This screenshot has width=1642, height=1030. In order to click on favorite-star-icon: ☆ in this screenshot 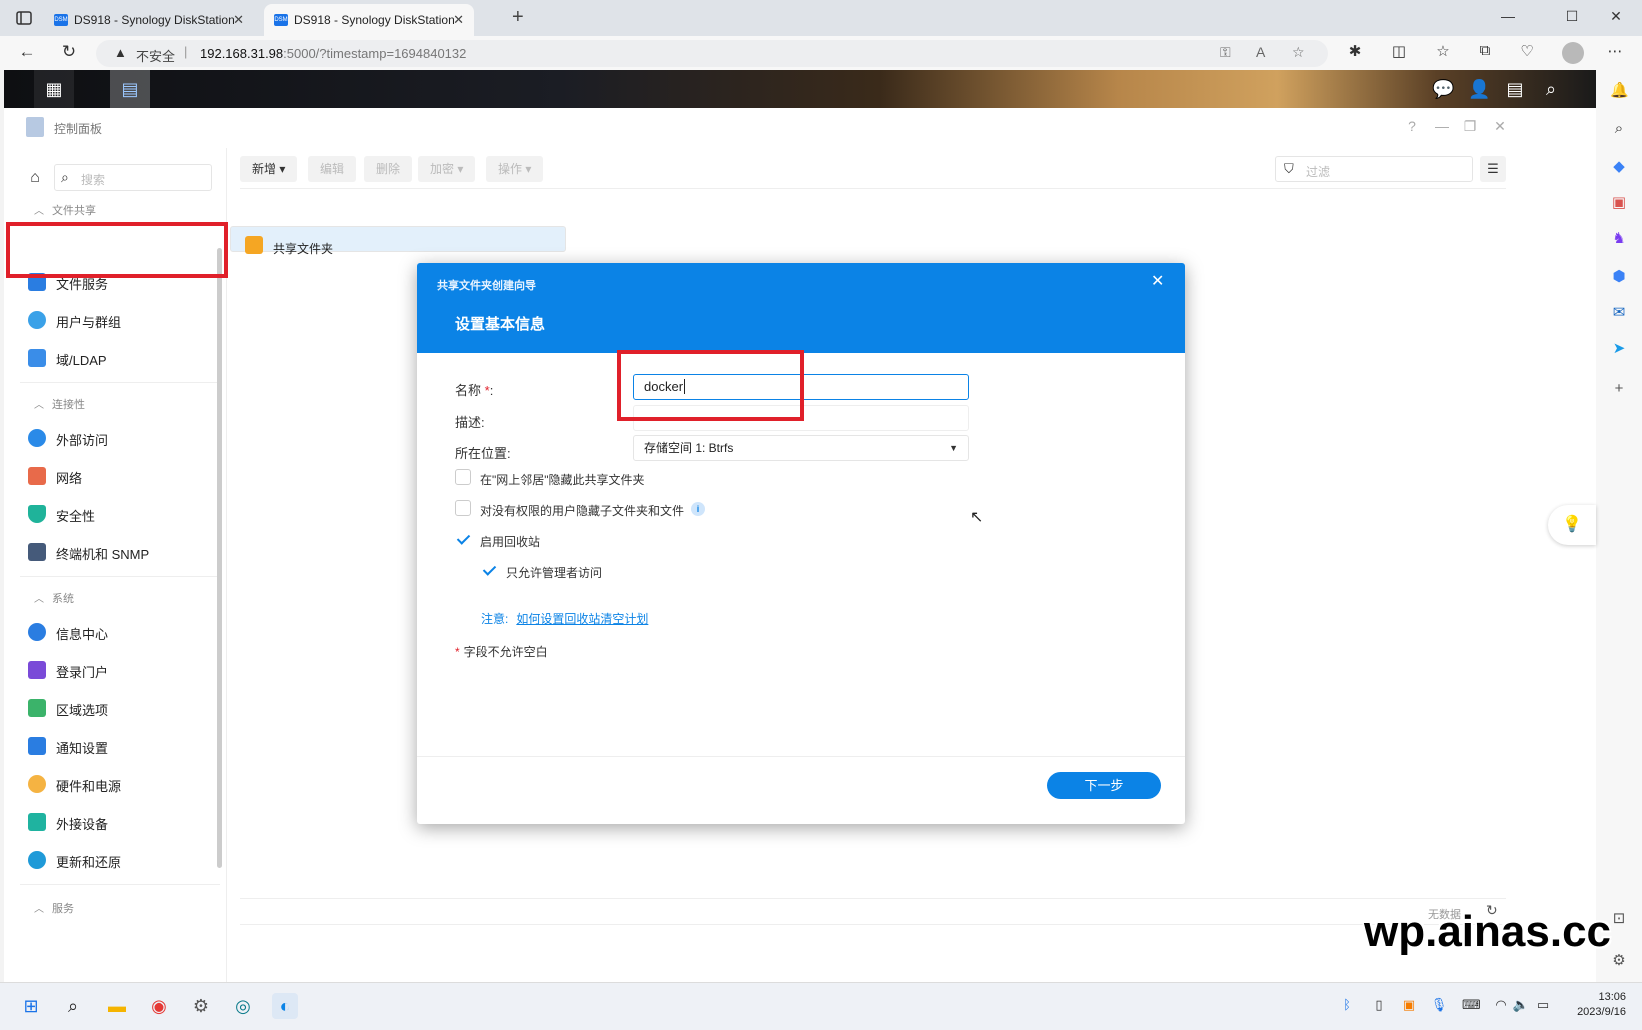, I will do `click(1298, 52)`.